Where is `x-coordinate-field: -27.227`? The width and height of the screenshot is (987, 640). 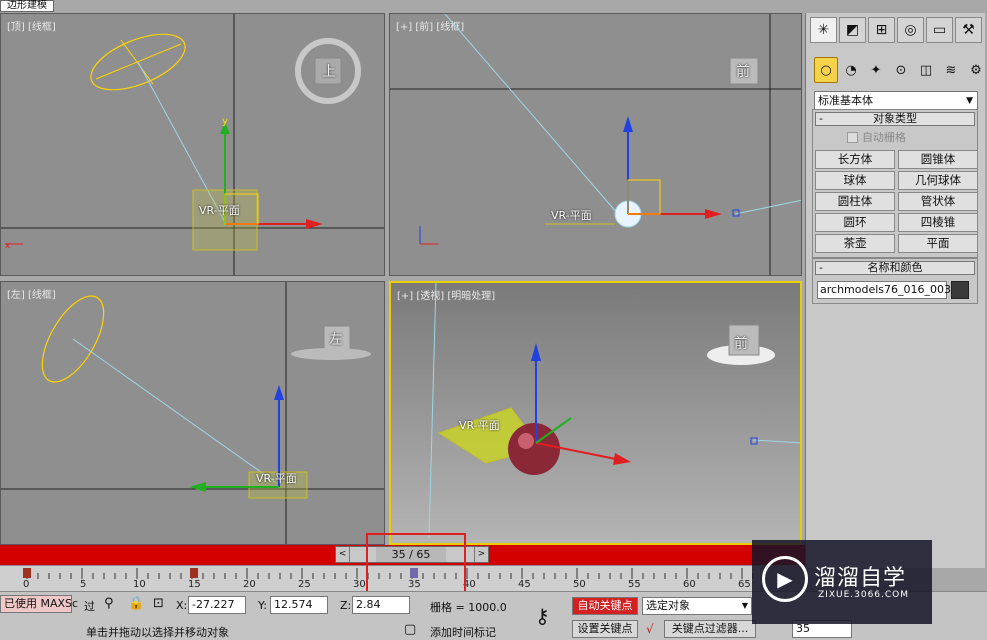 x-coordinate-field: -27.227 is located at coordinates (217, 605).